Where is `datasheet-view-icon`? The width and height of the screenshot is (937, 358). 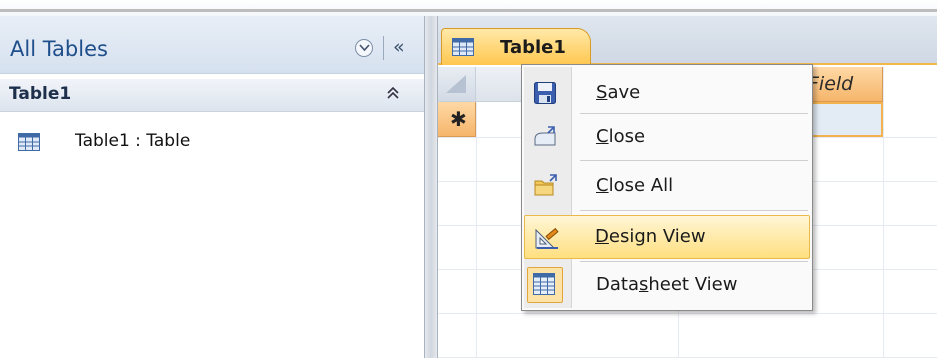 datasheet-view-icon is located at coordinates (544, 286).